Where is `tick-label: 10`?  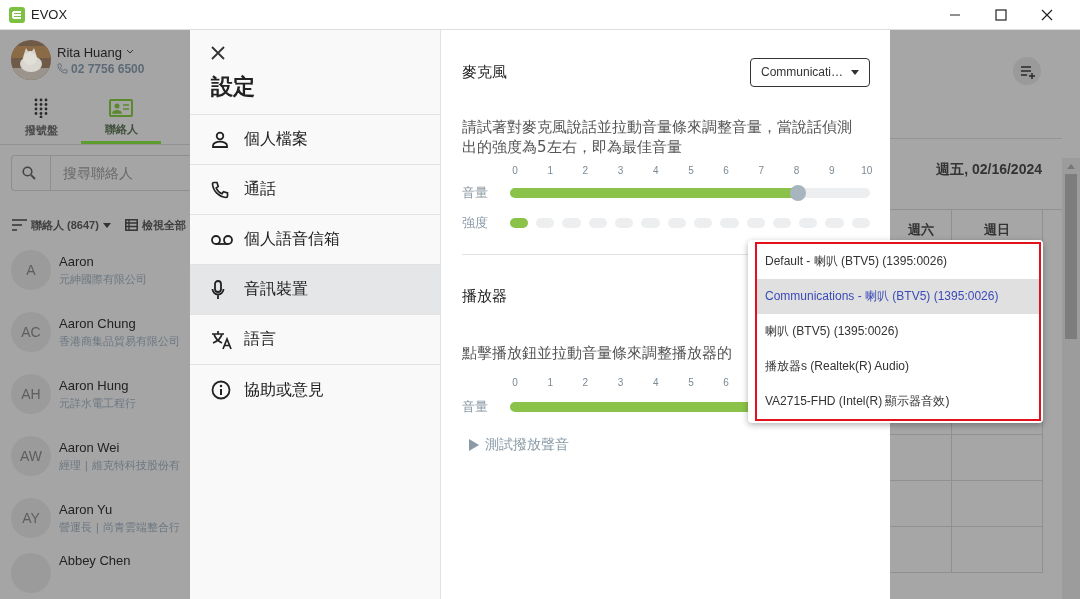
tick-label: 10 is located at coordinates (867, 170).